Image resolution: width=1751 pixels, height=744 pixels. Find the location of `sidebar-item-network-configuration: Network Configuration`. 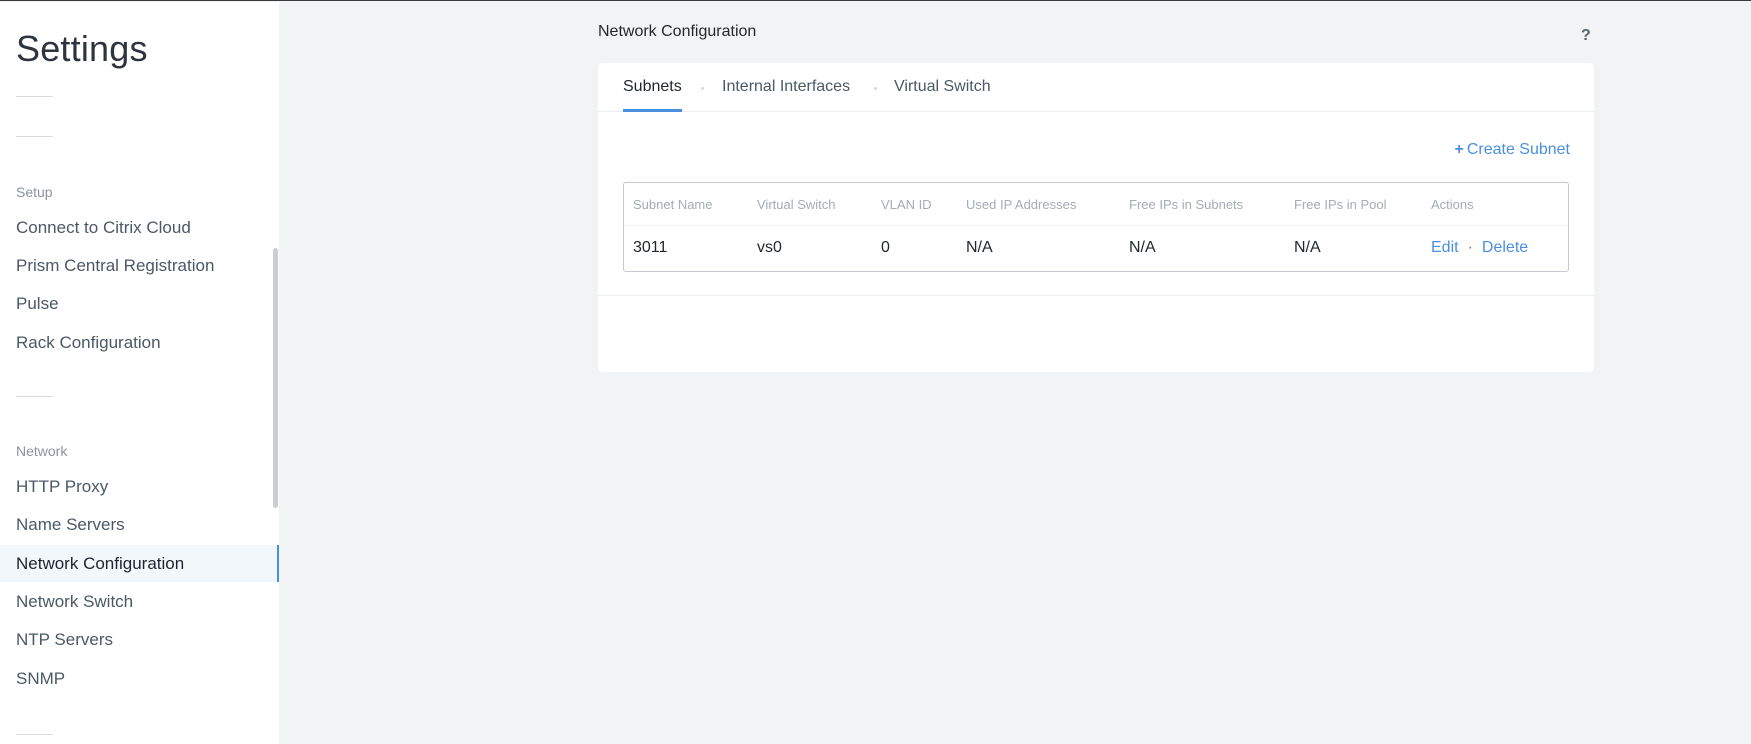

sidebar-item-network-configuration: Network Configuration is located at coordinates (139, 563).